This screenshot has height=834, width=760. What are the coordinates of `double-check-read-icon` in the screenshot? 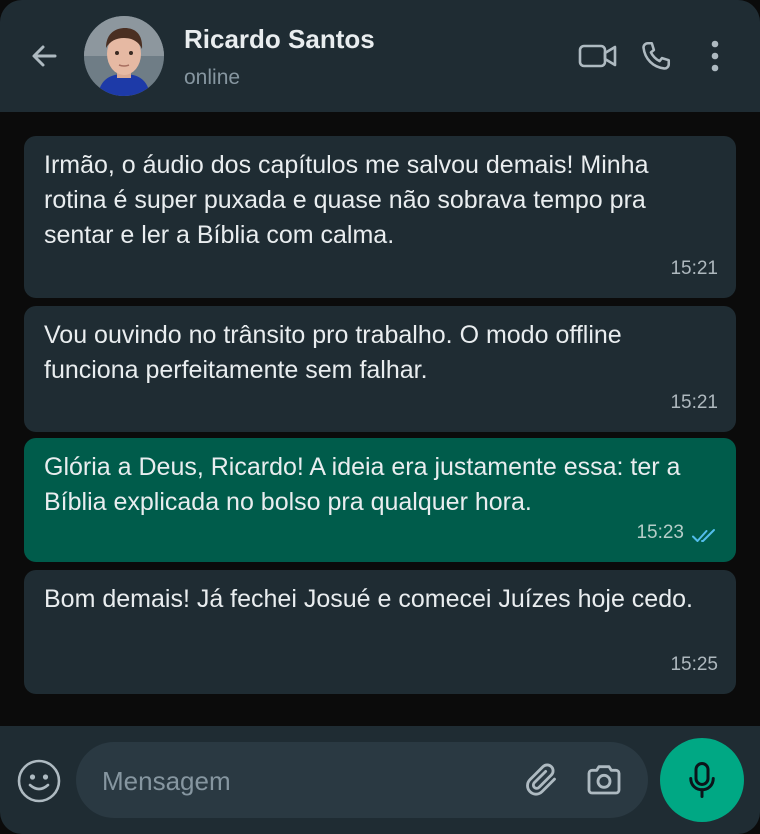 It's located at (703, 535).